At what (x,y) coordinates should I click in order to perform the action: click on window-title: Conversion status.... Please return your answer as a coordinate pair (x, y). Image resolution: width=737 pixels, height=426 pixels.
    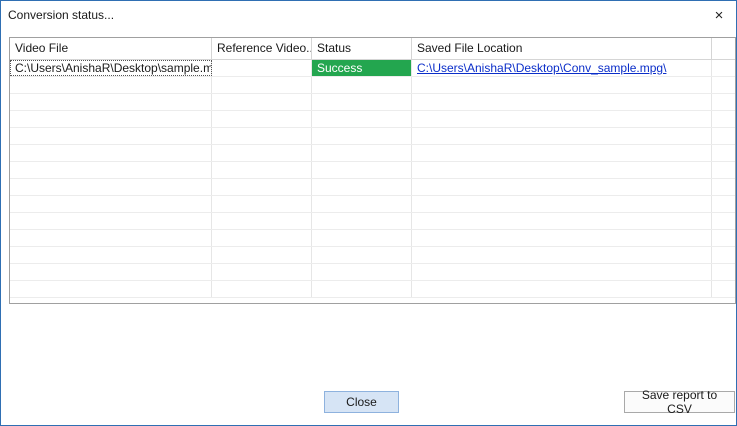
    Looking at the image, I should click on (61, 15).